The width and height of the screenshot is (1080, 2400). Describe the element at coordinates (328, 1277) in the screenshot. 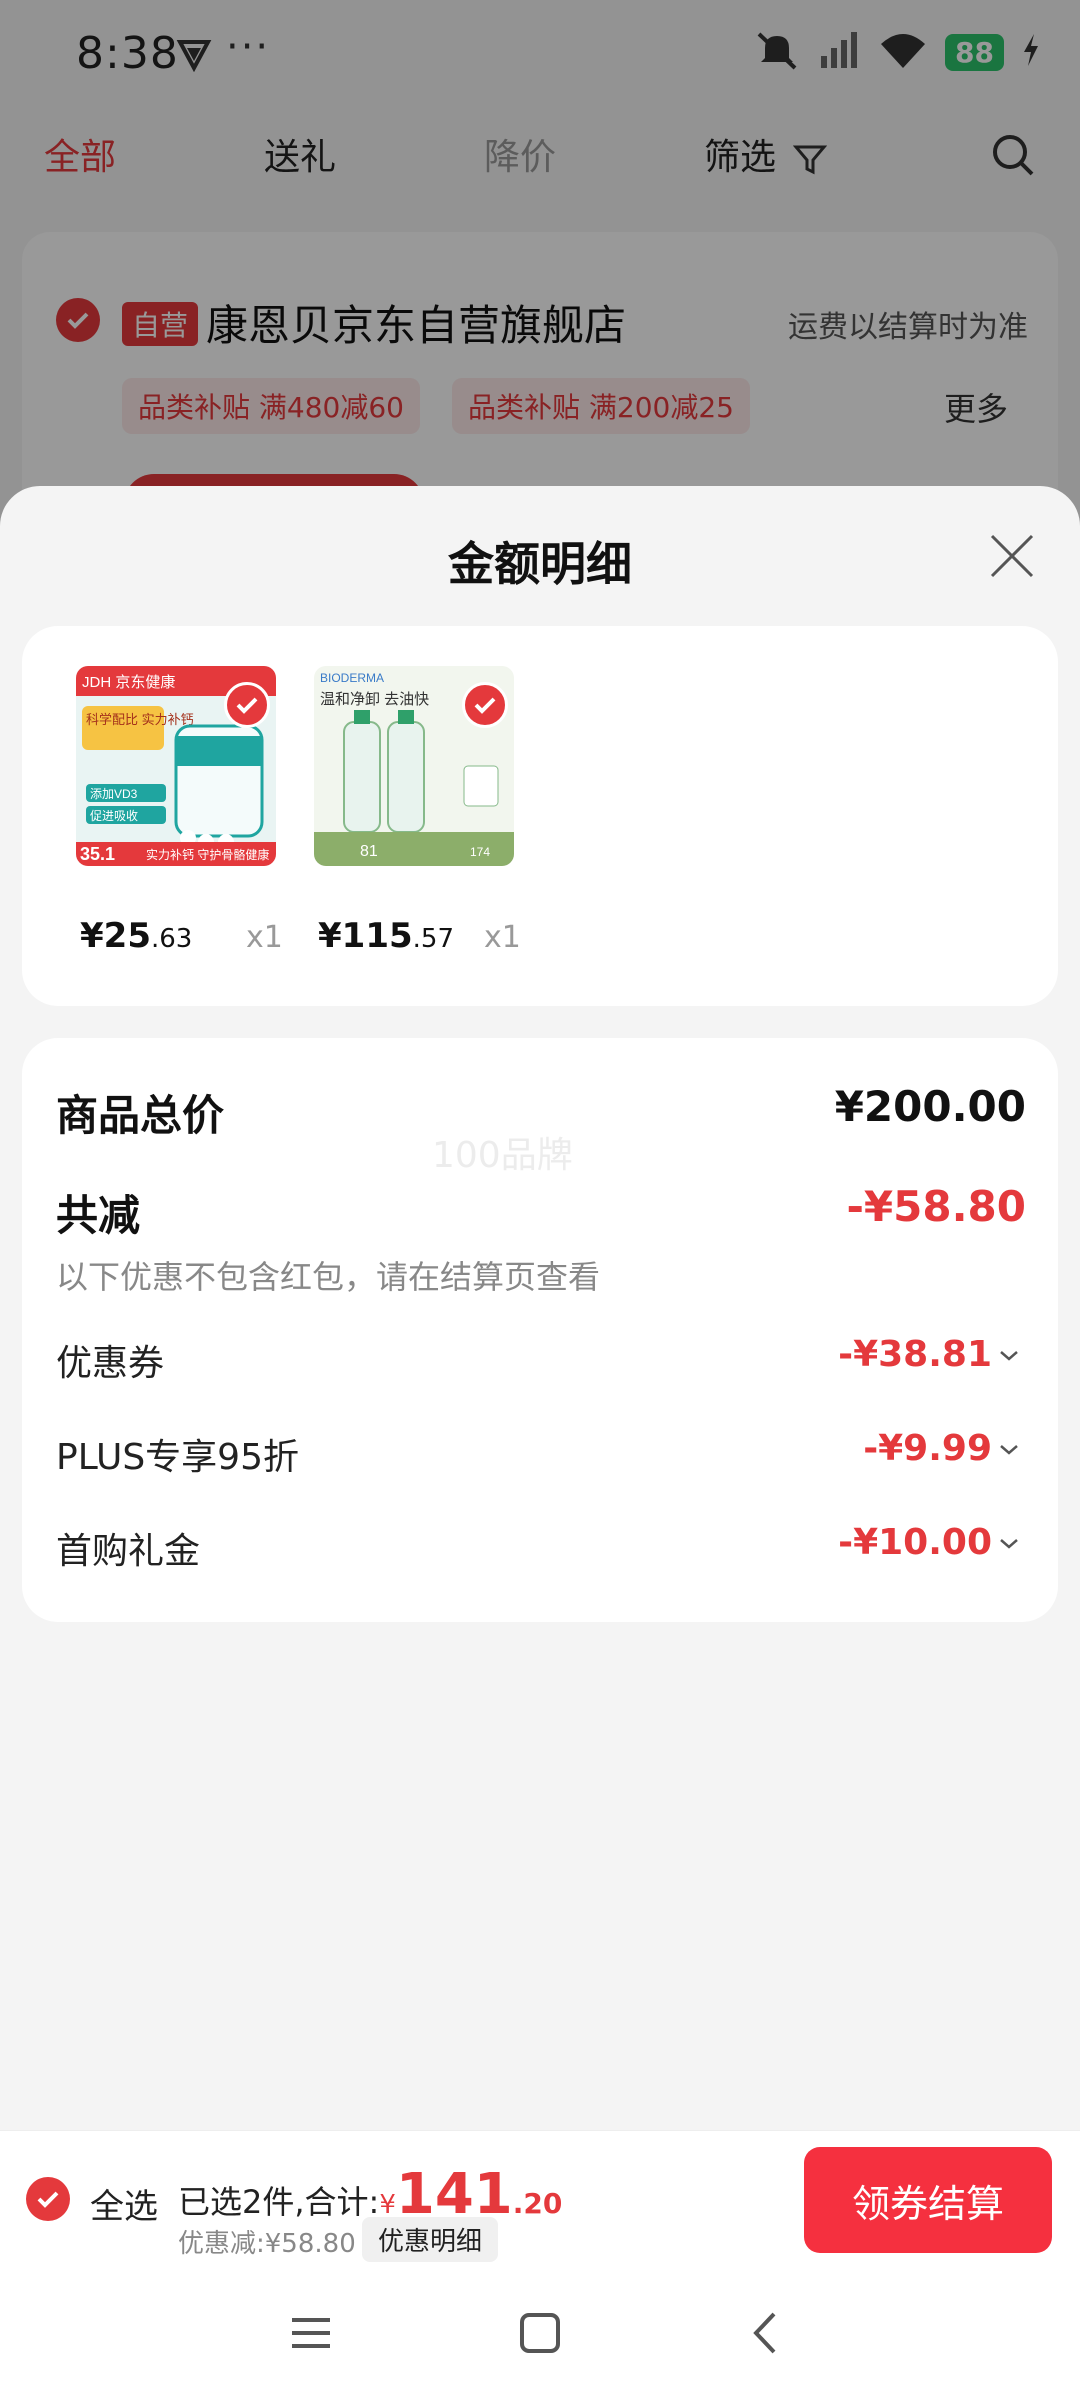

I see `discount-note: 以下优惠不包含红包，请在结算页查看` at that location.